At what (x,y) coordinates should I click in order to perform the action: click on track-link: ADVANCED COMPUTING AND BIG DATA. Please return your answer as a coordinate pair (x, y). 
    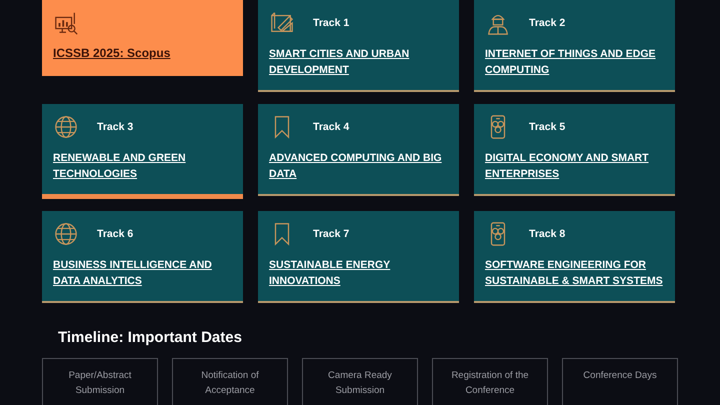
    Looking at the image, I should click on (358, 166).